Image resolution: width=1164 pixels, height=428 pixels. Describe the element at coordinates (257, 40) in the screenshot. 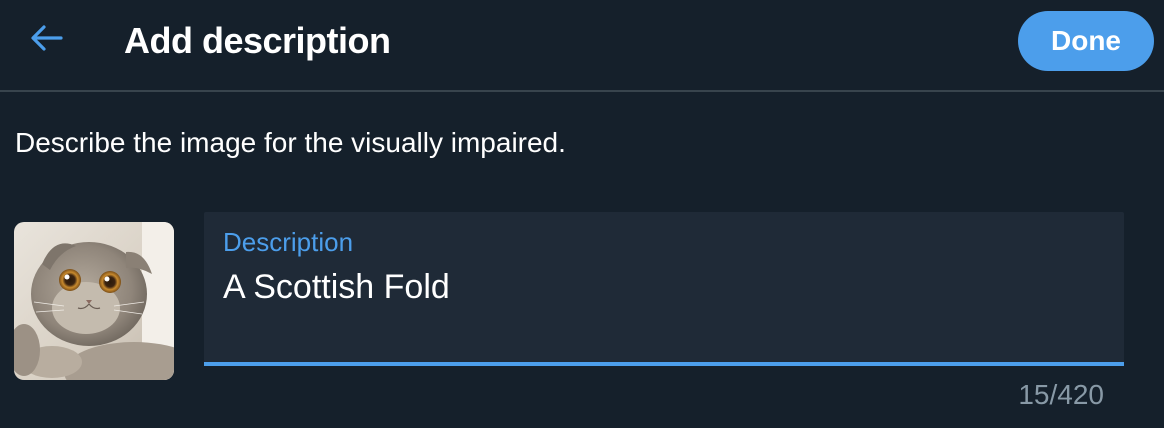

I see `page-title: Add description` at that location.